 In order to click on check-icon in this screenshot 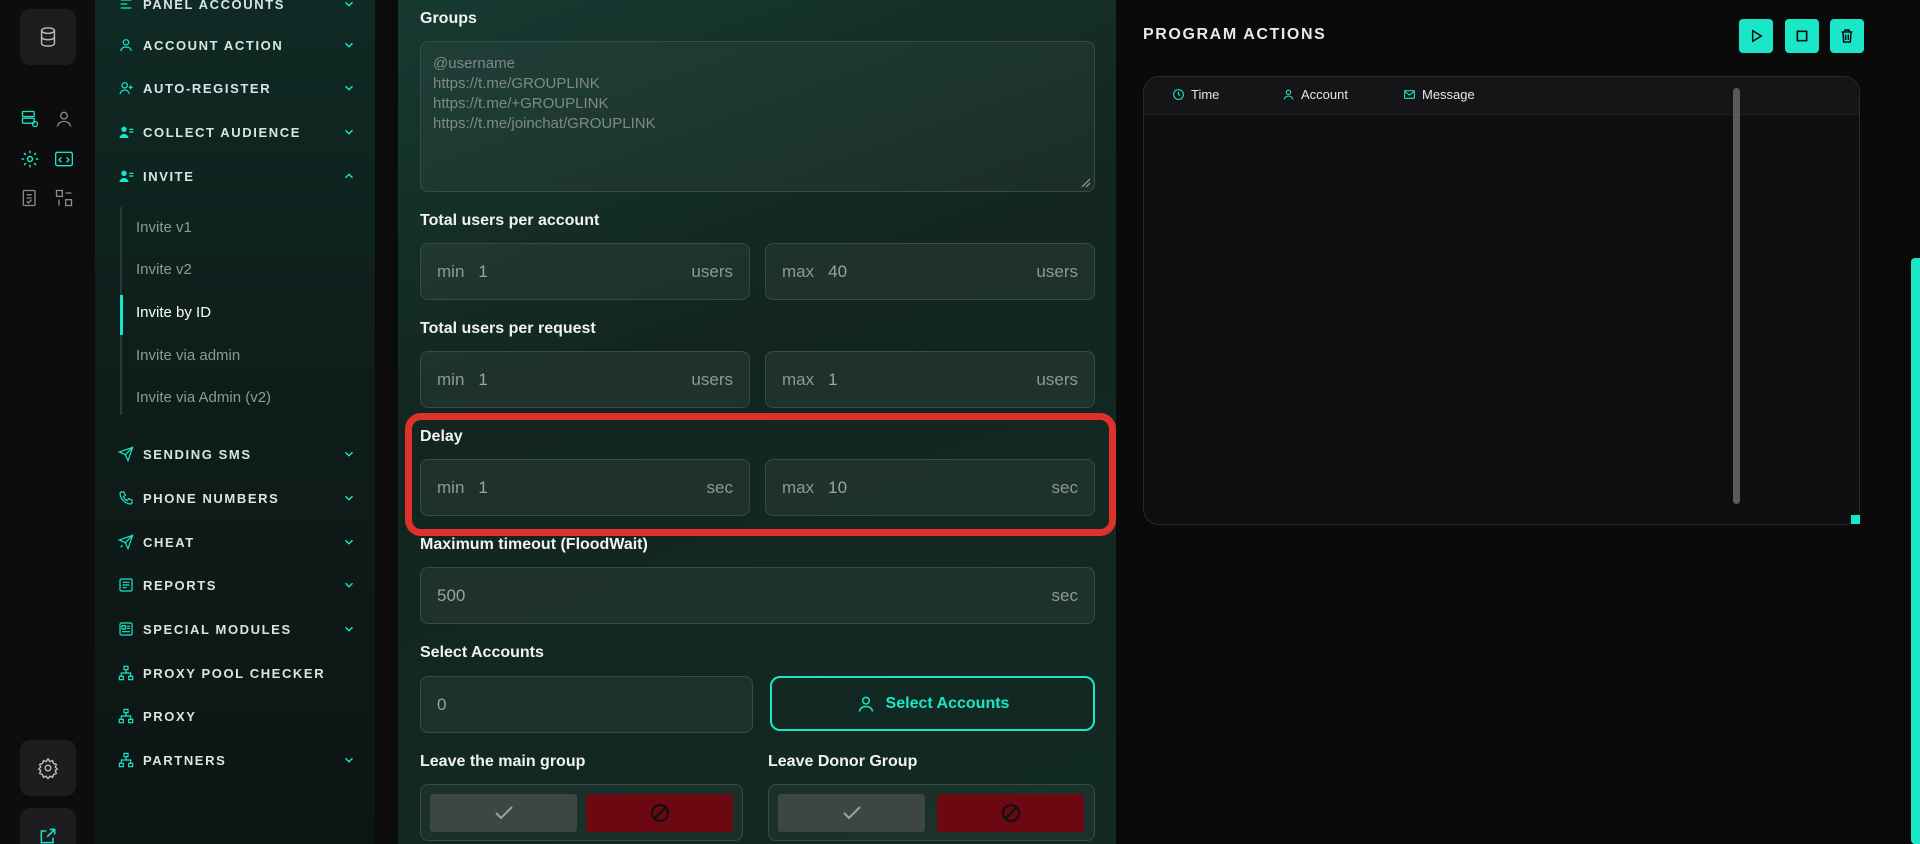, I will do `click(851, 813)`.